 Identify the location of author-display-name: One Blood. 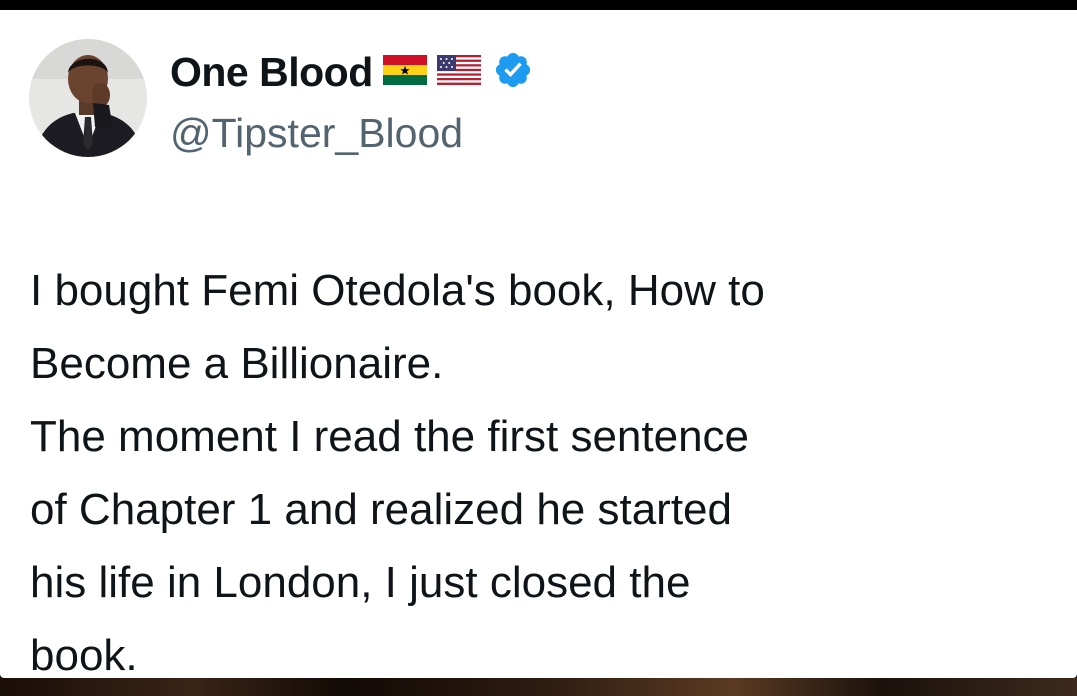
(271, 72).